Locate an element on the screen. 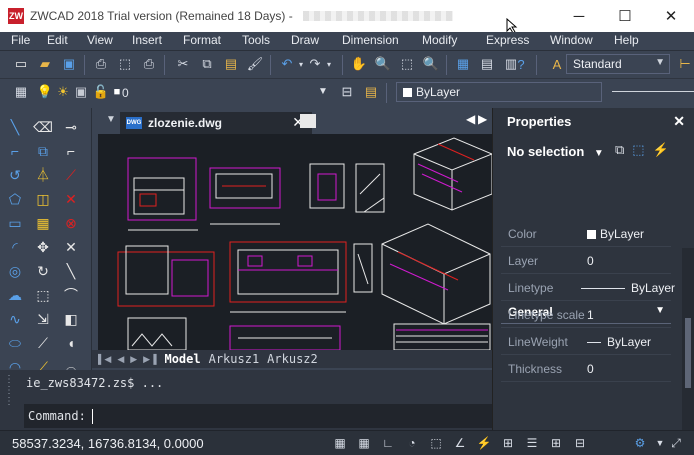 The height and width of the screenshot is (455, 694). workspace-settings-icon: ⚙ is located at coordinates (640, 443).